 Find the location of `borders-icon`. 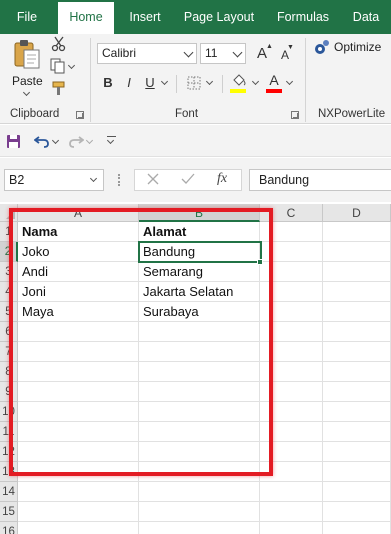

borders-icon is located at coordinates (194, 83).